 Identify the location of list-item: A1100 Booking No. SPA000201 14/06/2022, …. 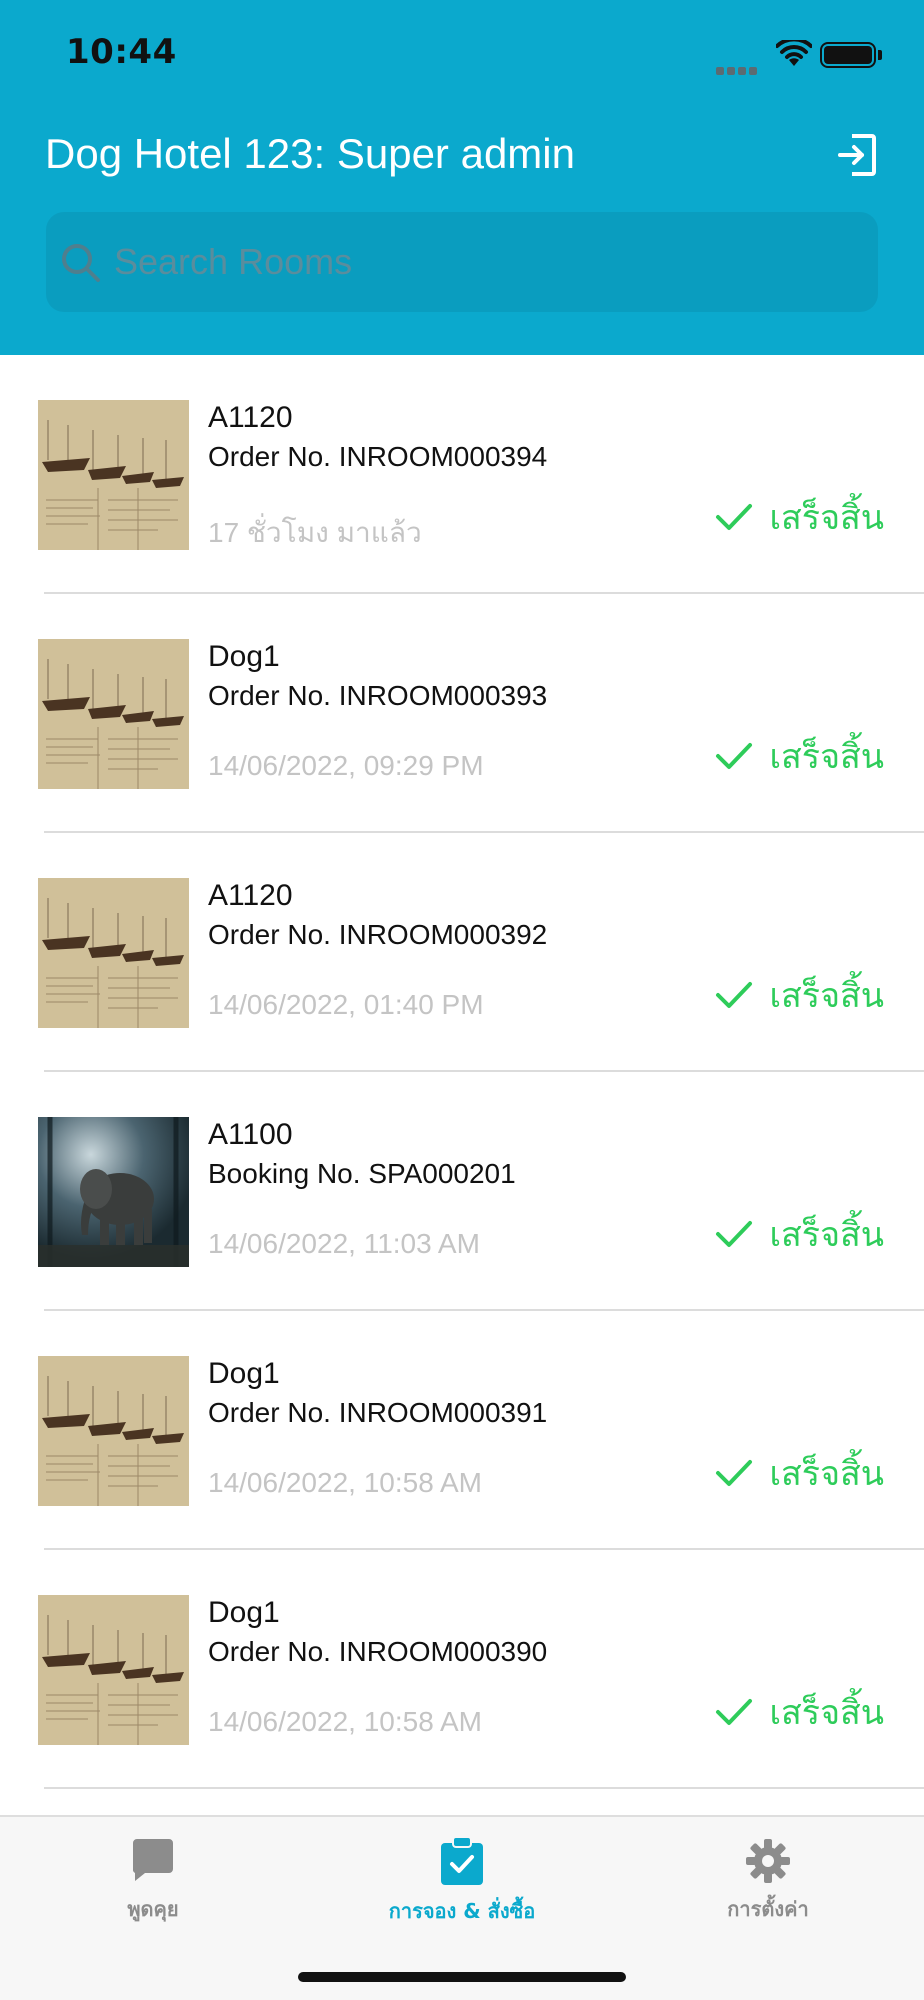
(462, 1191).